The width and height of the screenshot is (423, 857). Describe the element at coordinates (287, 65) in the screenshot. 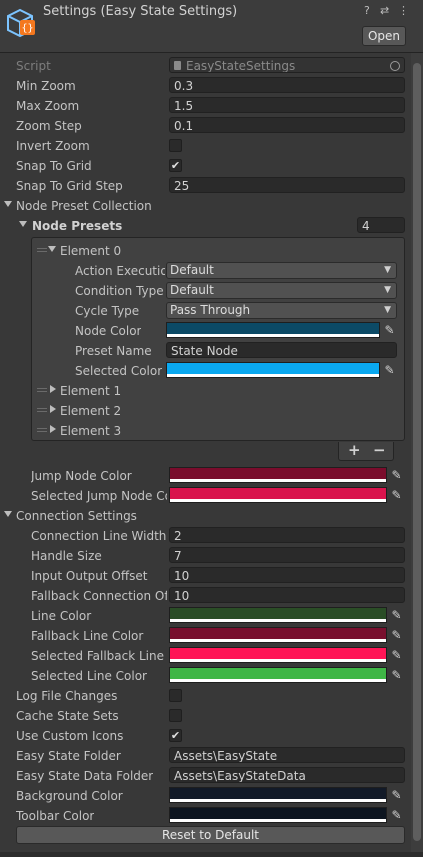

I see `script-field: EasyStateSettings` at that location.